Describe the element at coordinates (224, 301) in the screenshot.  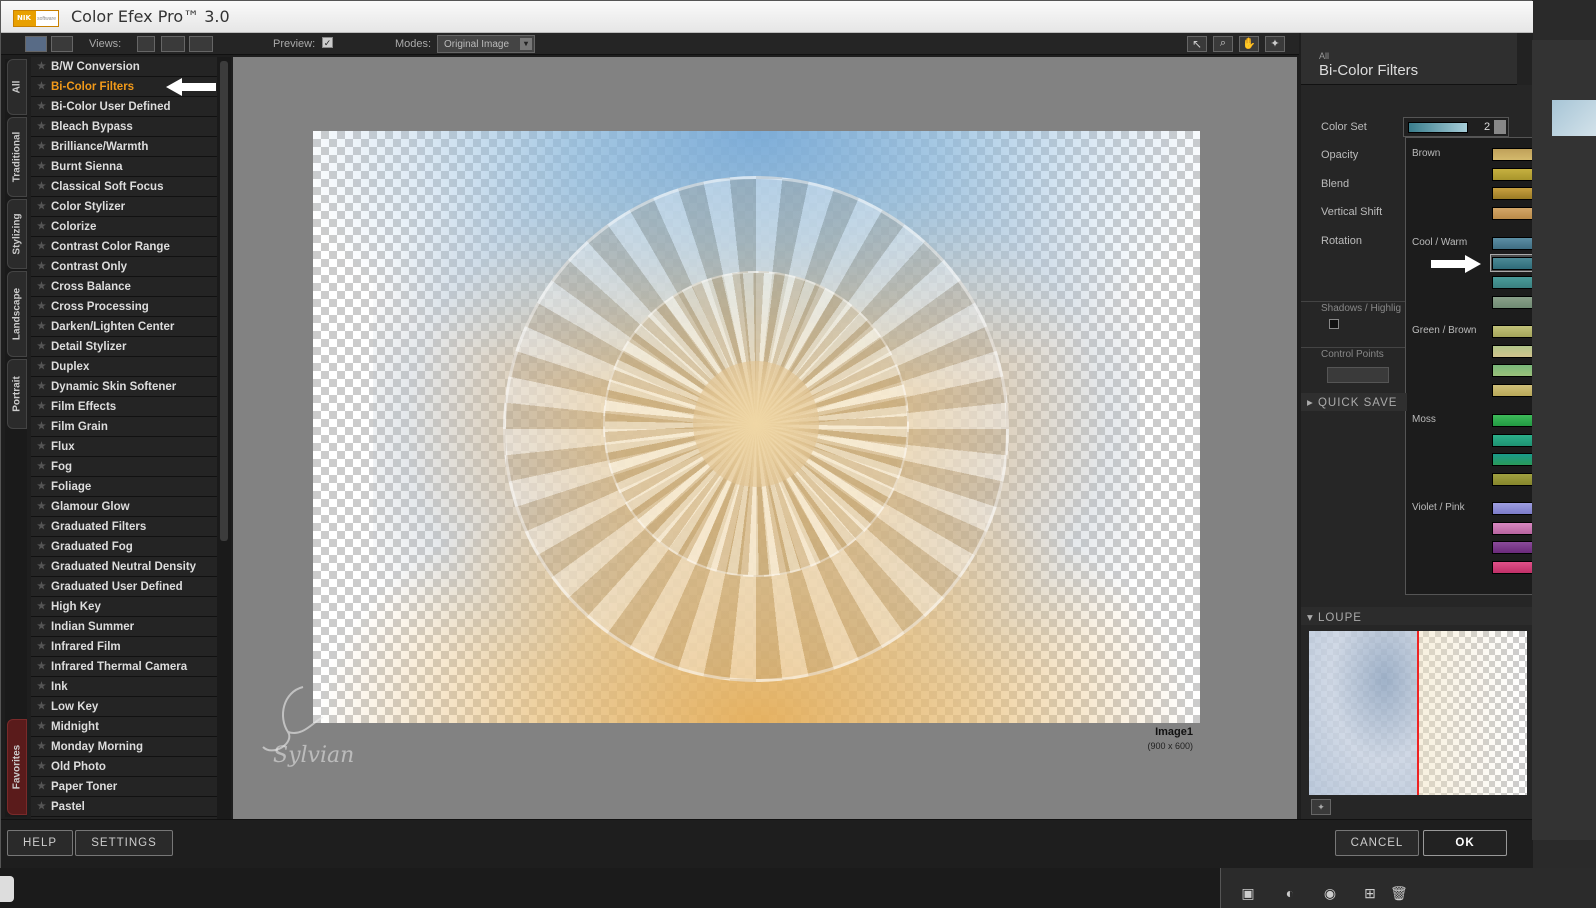
I see `scroll-thumb` at that location.